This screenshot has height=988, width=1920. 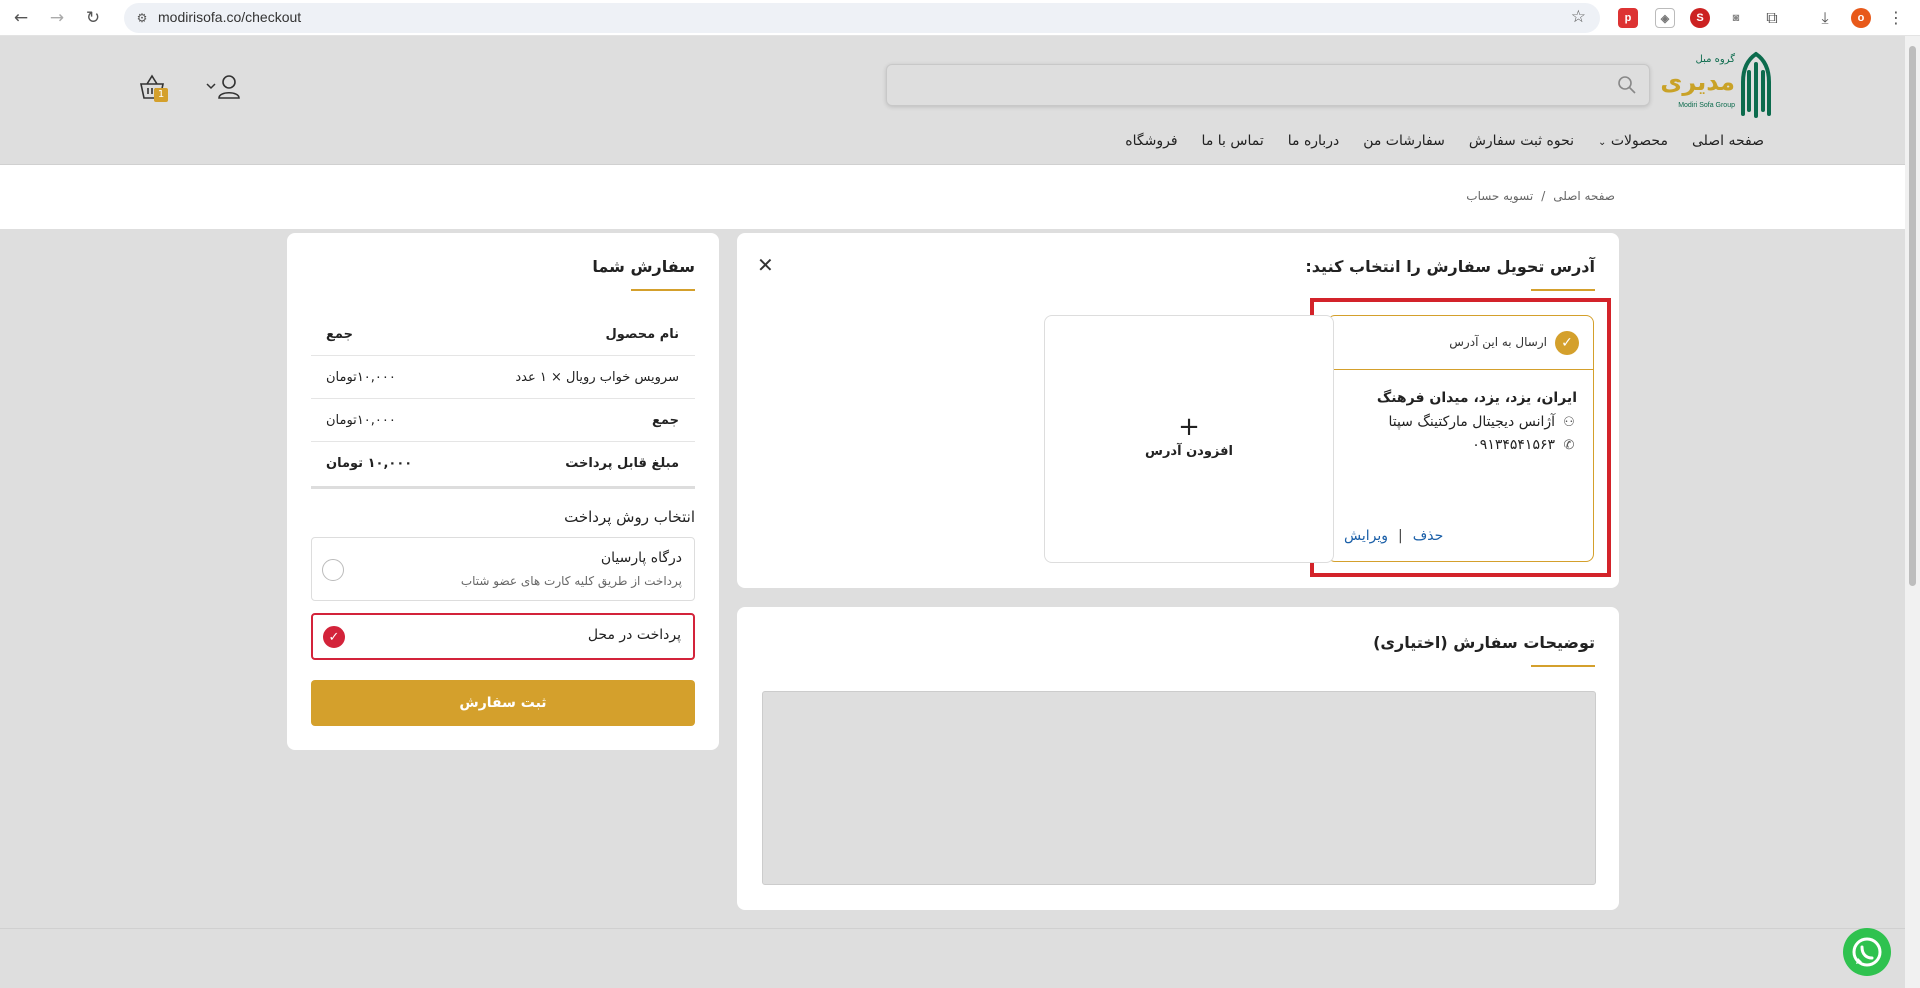 I want to click on phone-line: ✆ ۰۹۱۳۴۵۴۱۵۶۳, so click(x=1524, y=445).